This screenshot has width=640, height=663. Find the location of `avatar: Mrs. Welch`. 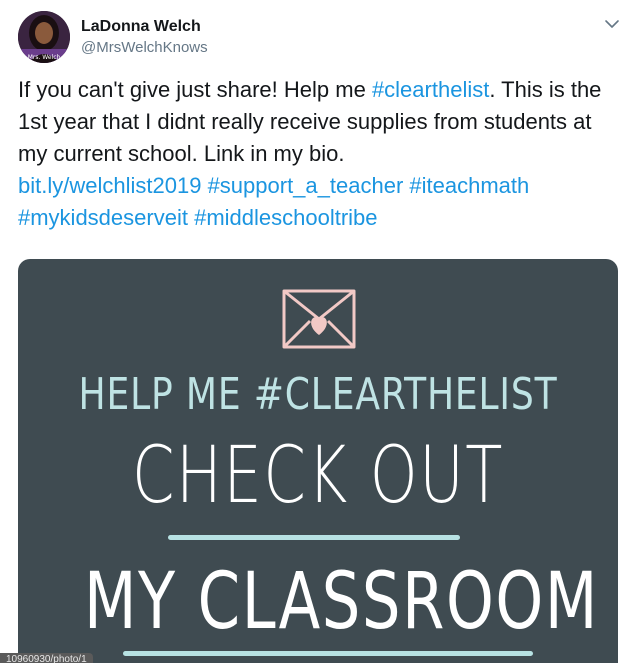

avatar: Mrs. Welch is located at coordinates (44, 37).